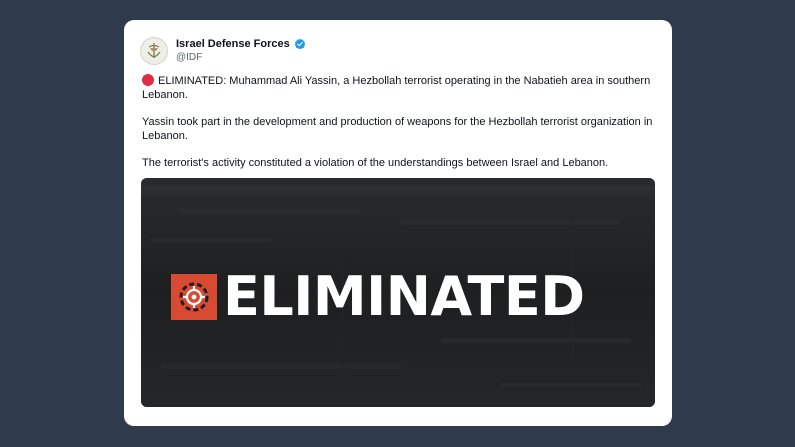 The height and width of the screenshot is (447, 795). What do you see at coordinates (148, 80) in the screenshot?
I see `red-circle-icon` at bounding box center [148, 80].